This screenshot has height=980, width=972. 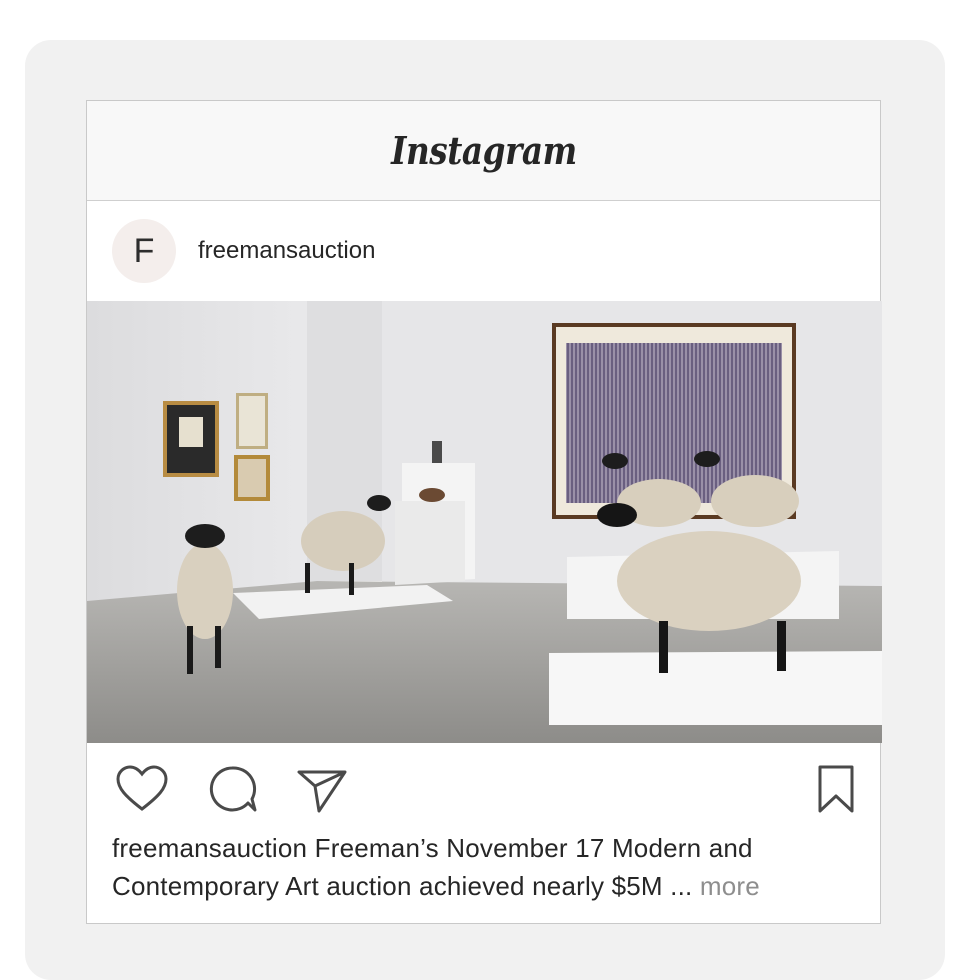 I want to click on avatar: F, so click(x=144, y=251).